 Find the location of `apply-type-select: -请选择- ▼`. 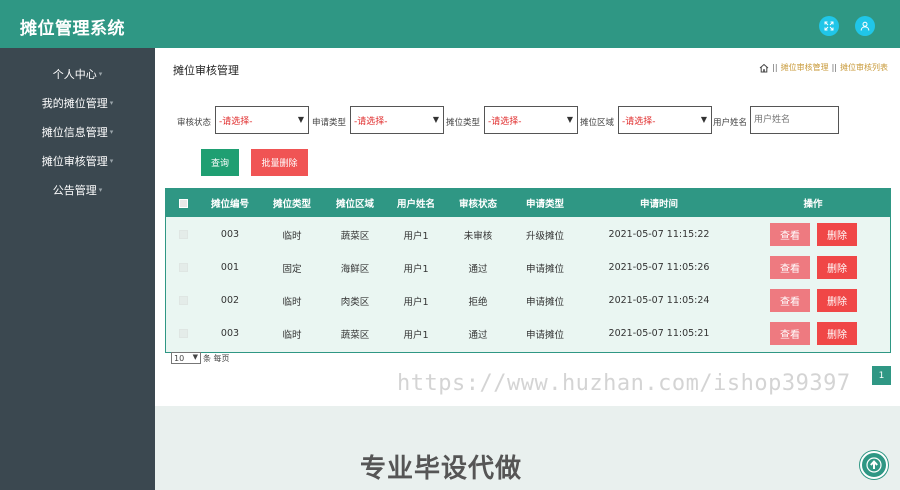

apply-type-select: -请选择- ▼ is located at coordinates (397, 120).